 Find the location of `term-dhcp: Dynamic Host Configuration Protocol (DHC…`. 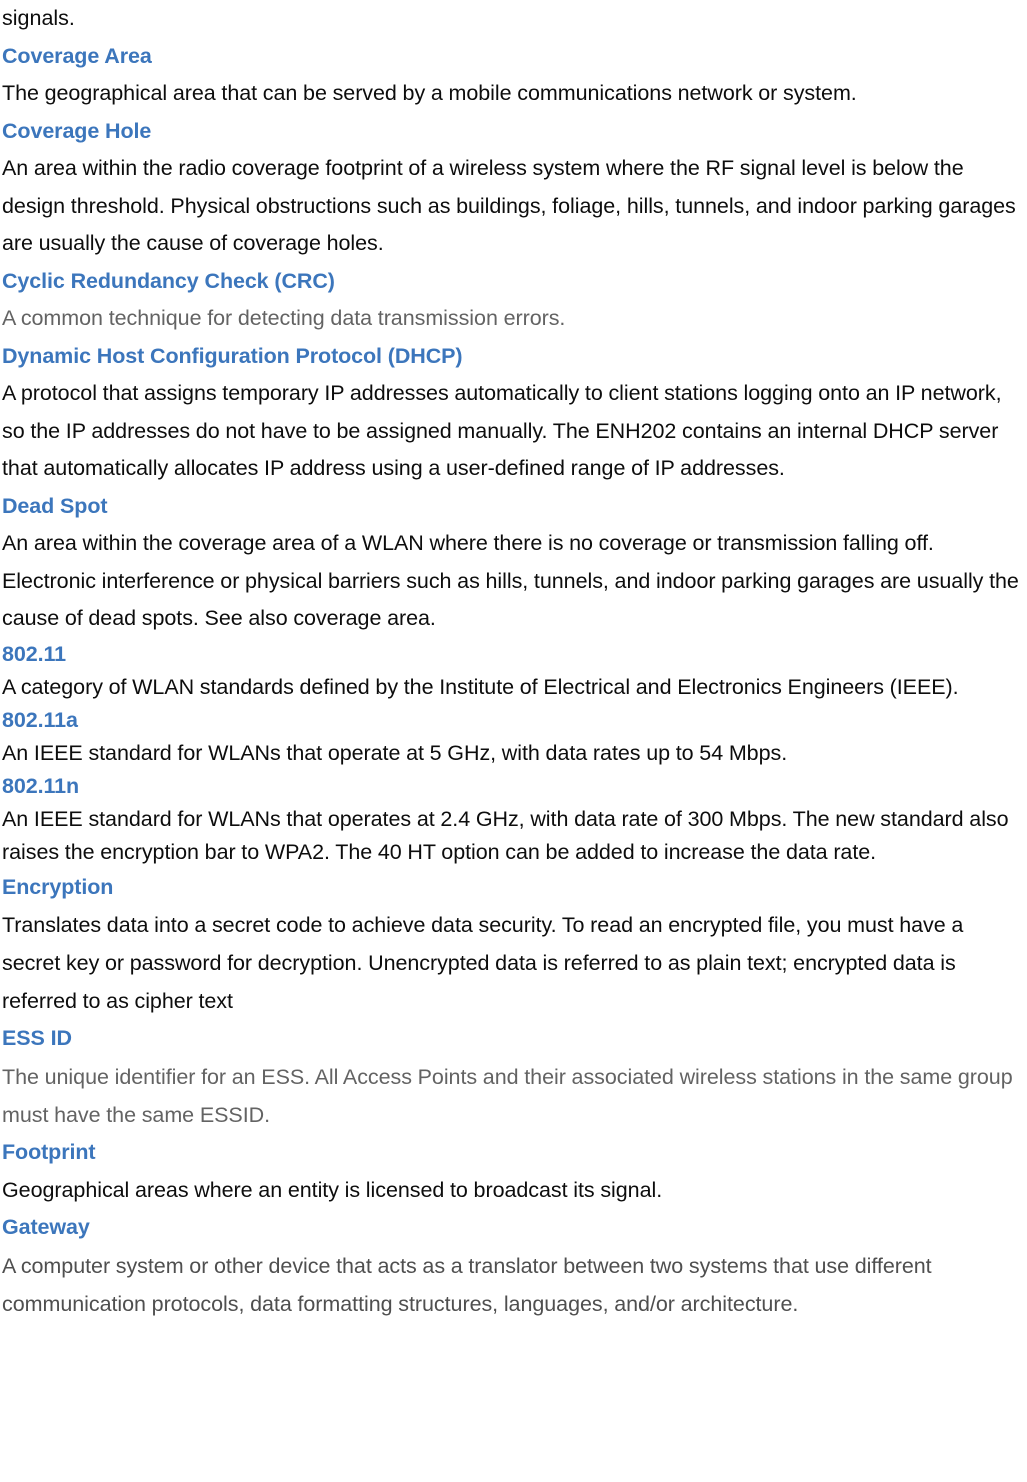

term-dhcp: Dynamic Host Configuration Protocol (DHC… is located at coordinates (232, 355).